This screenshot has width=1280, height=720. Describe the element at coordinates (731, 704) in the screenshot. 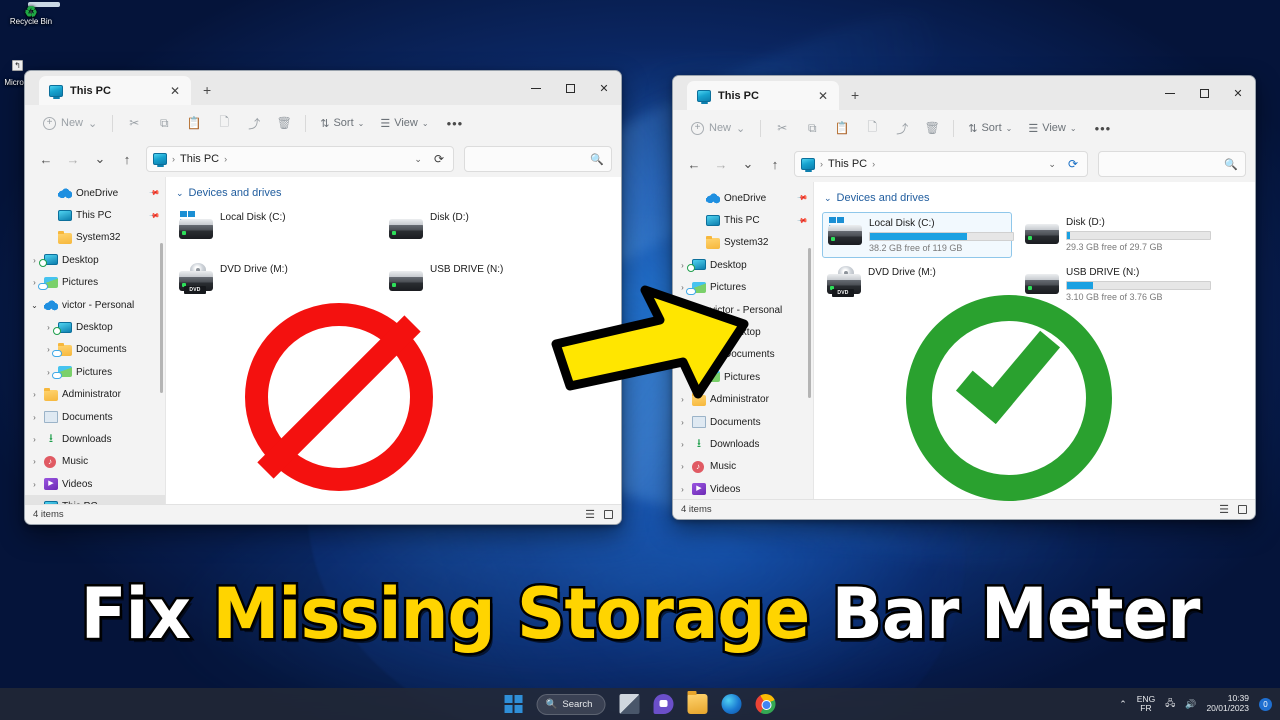

I see `edge-icon` at that location.